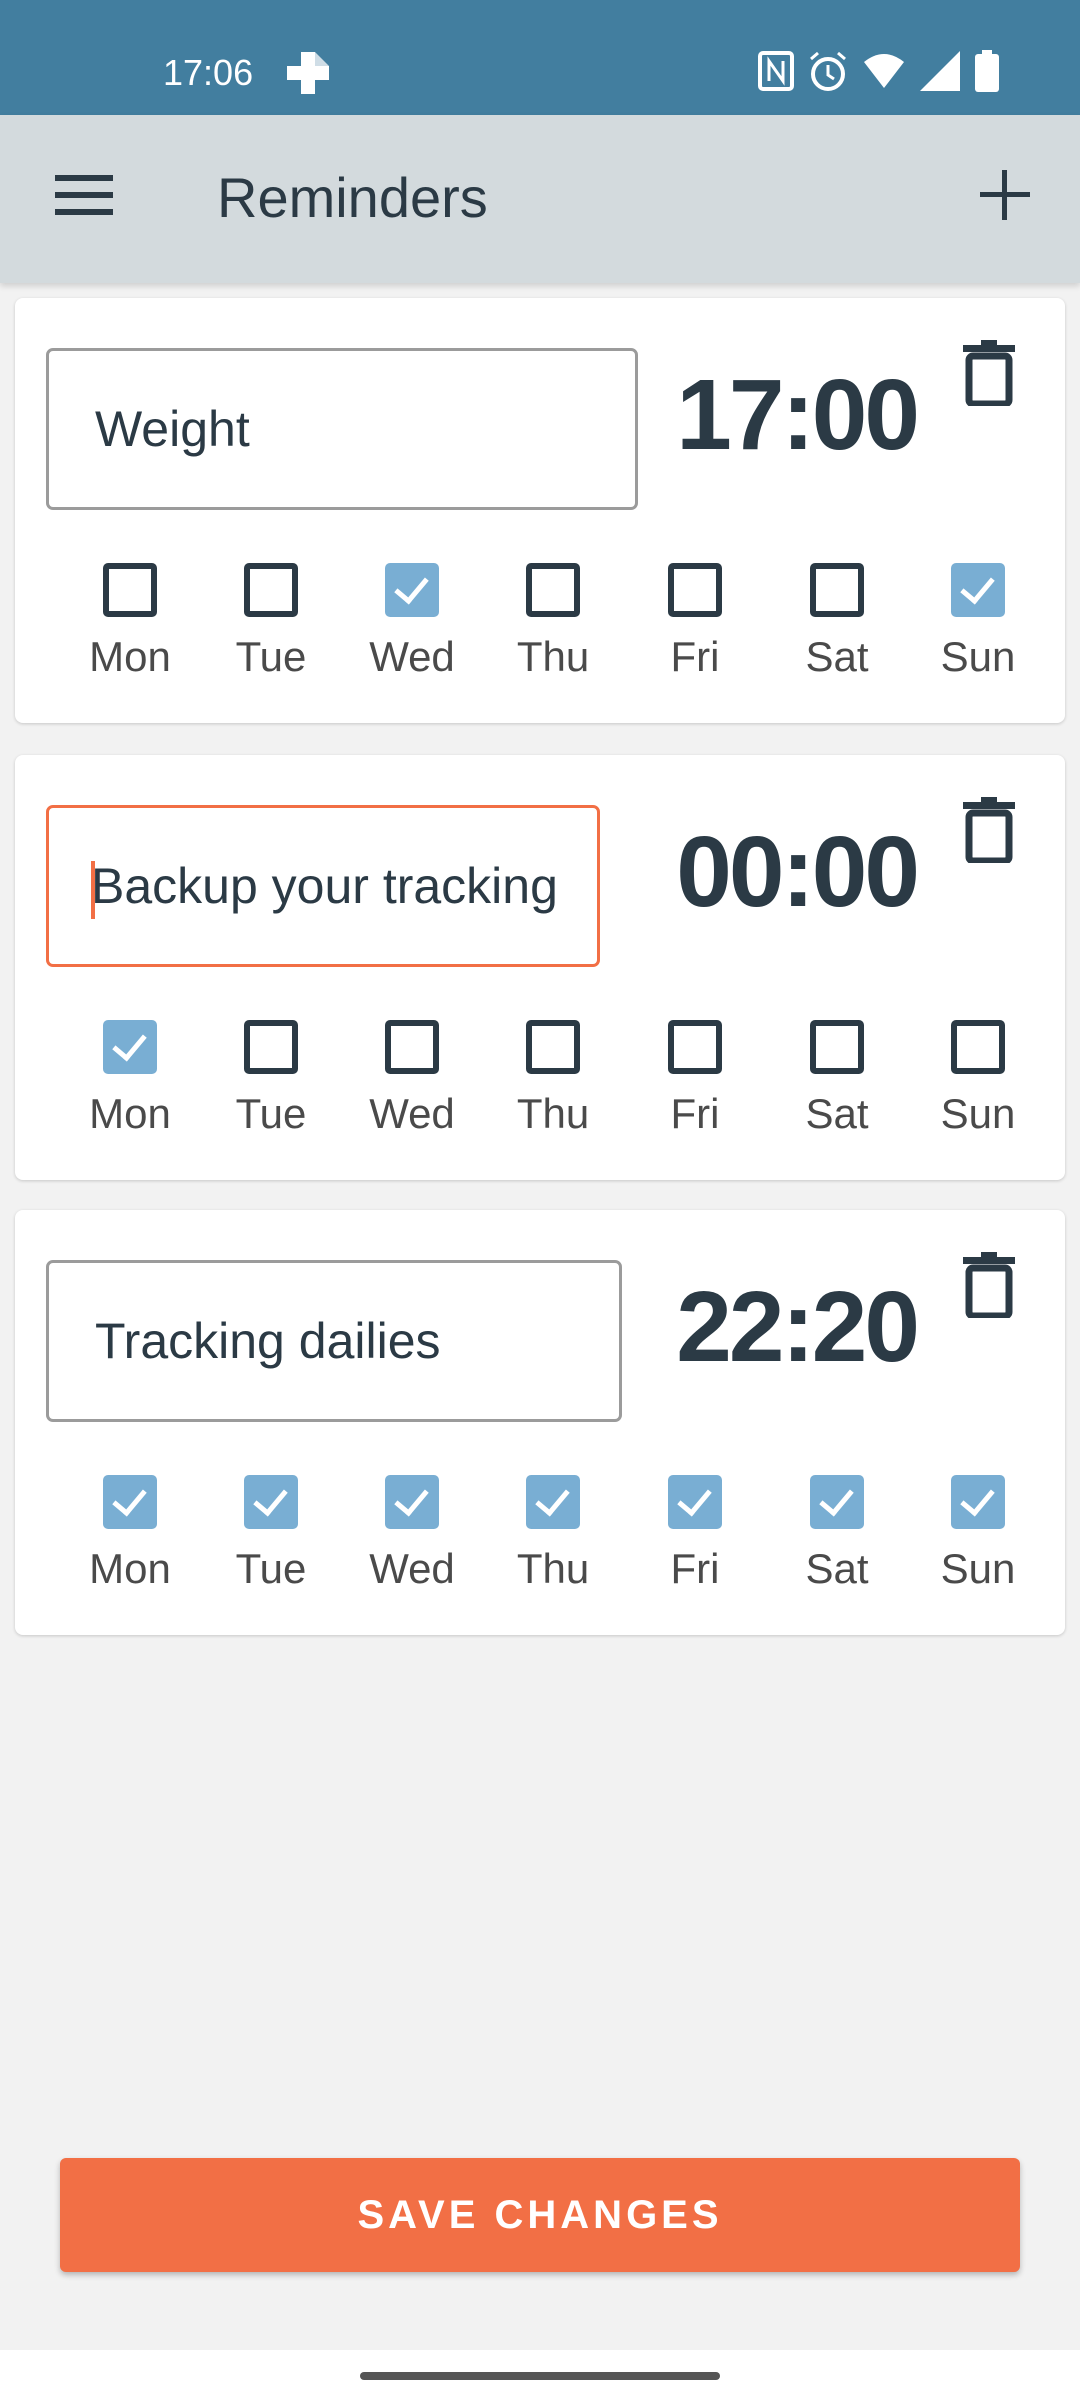 This screenshot has height=2400, width=1080. I want to click on menu-icon, so click(84, 195).